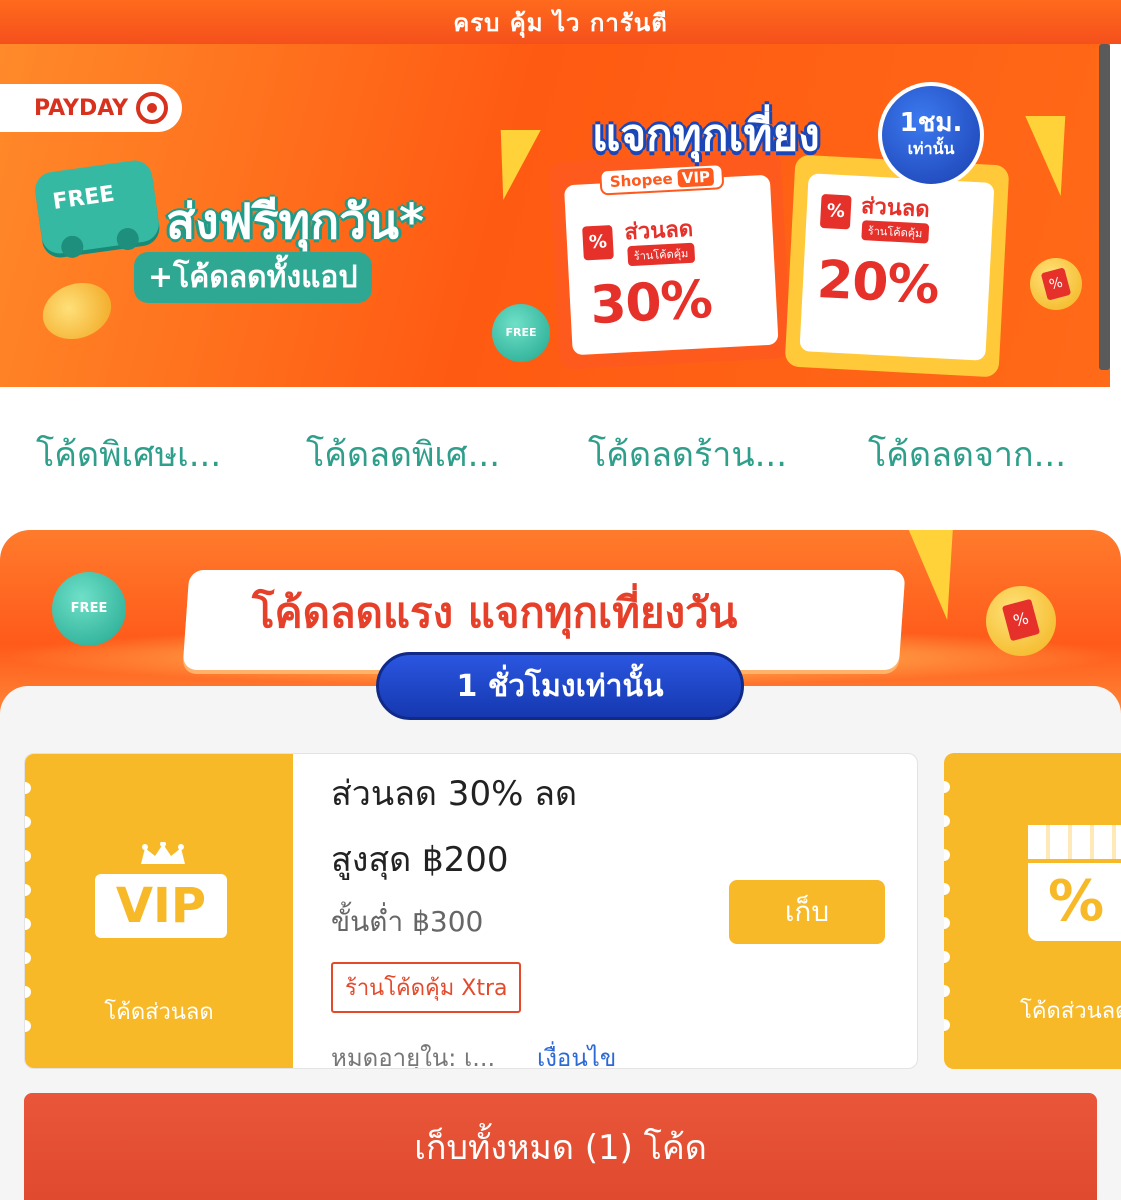  What do you see at coordinates (253, 277) in the screenshot?
I see `hero-subheadline: +โค้ดลดทั้งแอป` at bounding box center [253, 277].